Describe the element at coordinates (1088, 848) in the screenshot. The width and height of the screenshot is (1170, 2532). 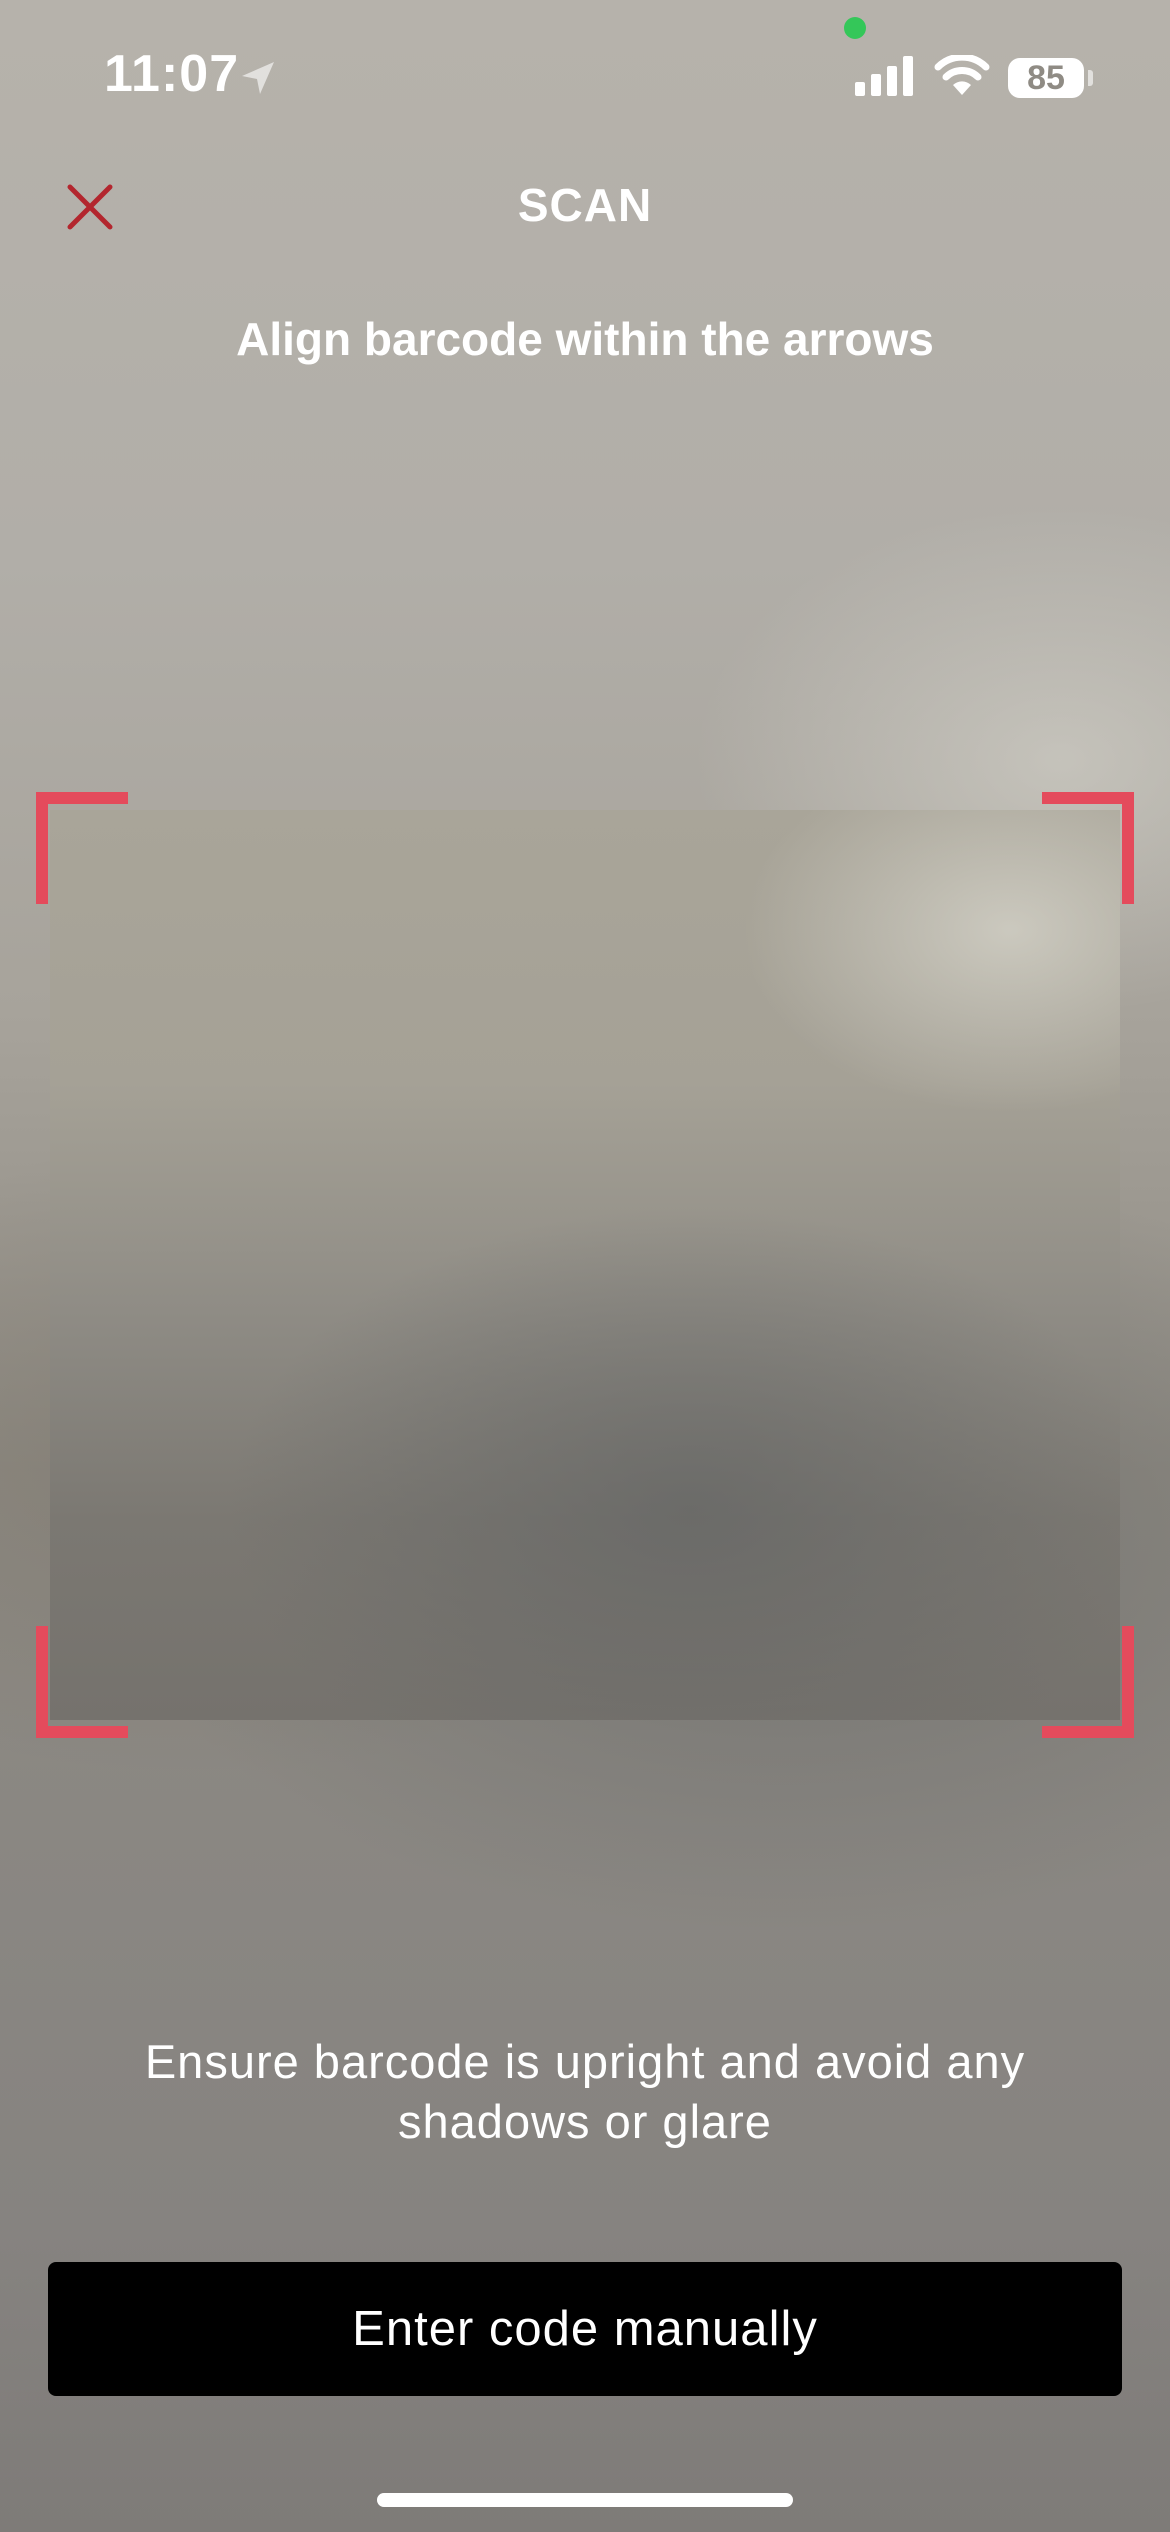
I see `frame-corner-top-right` at that location.